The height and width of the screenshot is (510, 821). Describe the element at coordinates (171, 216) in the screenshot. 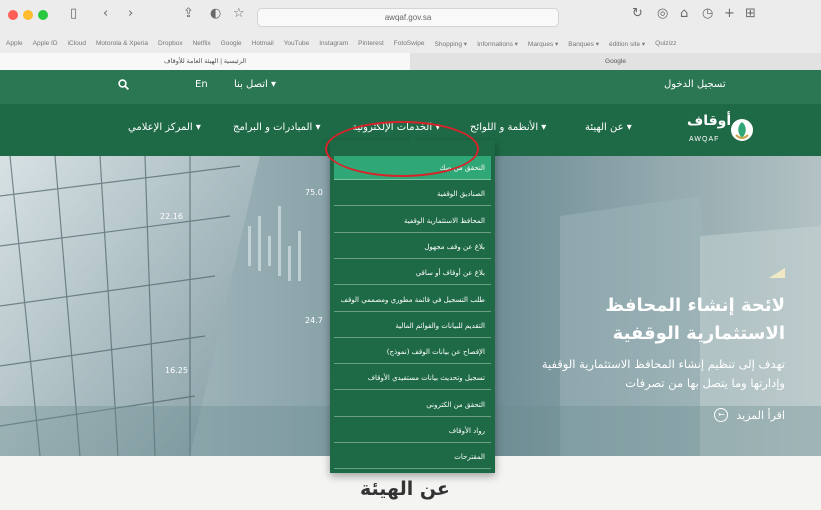

I see `chart-label-1: 22.16` at that location.